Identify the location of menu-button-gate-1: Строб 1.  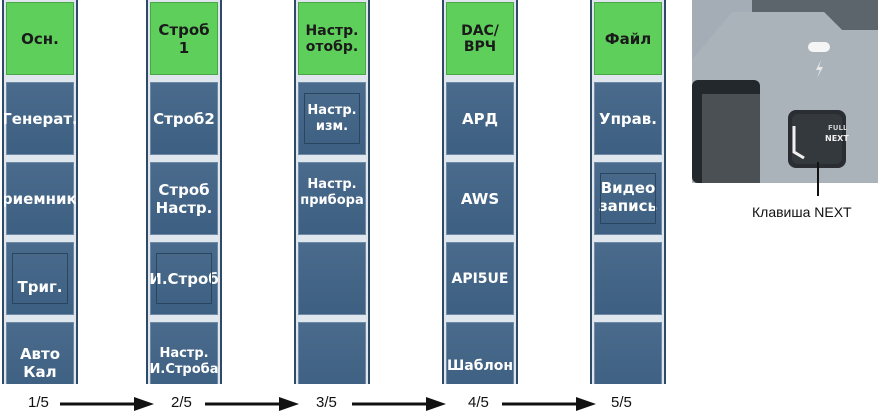
(184, 38).